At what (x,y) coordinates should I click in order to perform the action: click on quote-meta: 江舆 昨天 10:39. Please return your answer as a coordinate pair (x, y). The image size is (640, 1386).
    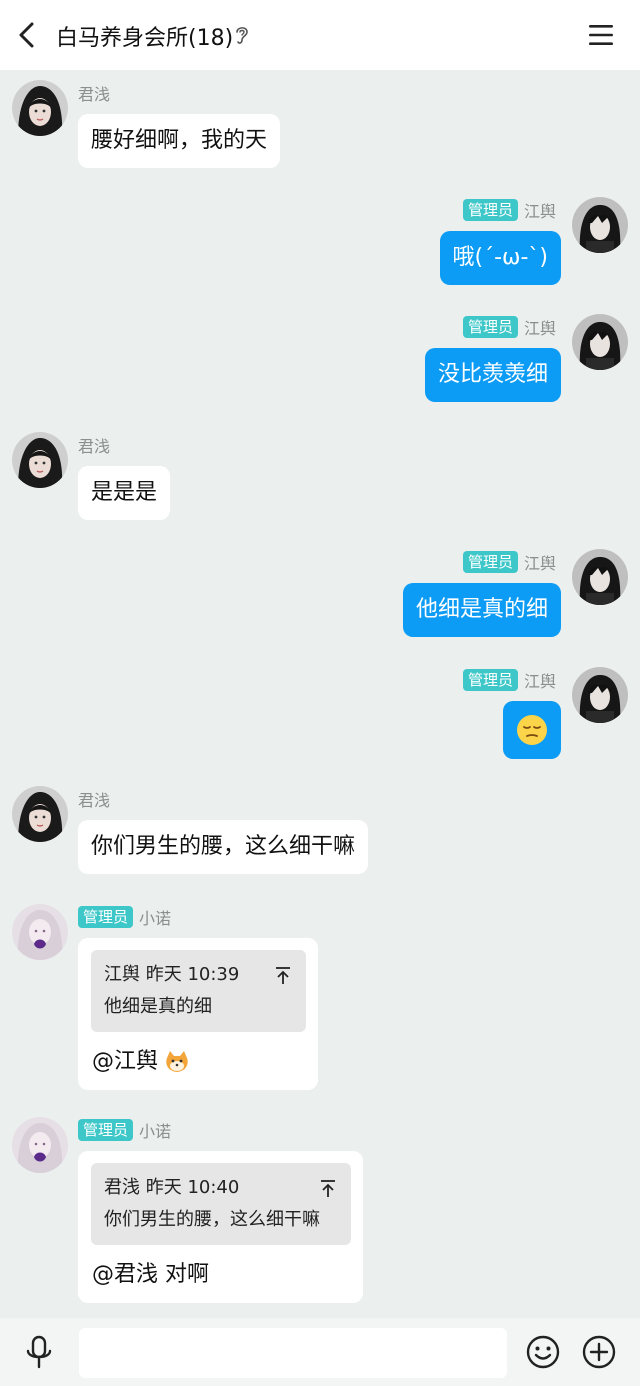
    Looking at the image, I should click on (198, 975).